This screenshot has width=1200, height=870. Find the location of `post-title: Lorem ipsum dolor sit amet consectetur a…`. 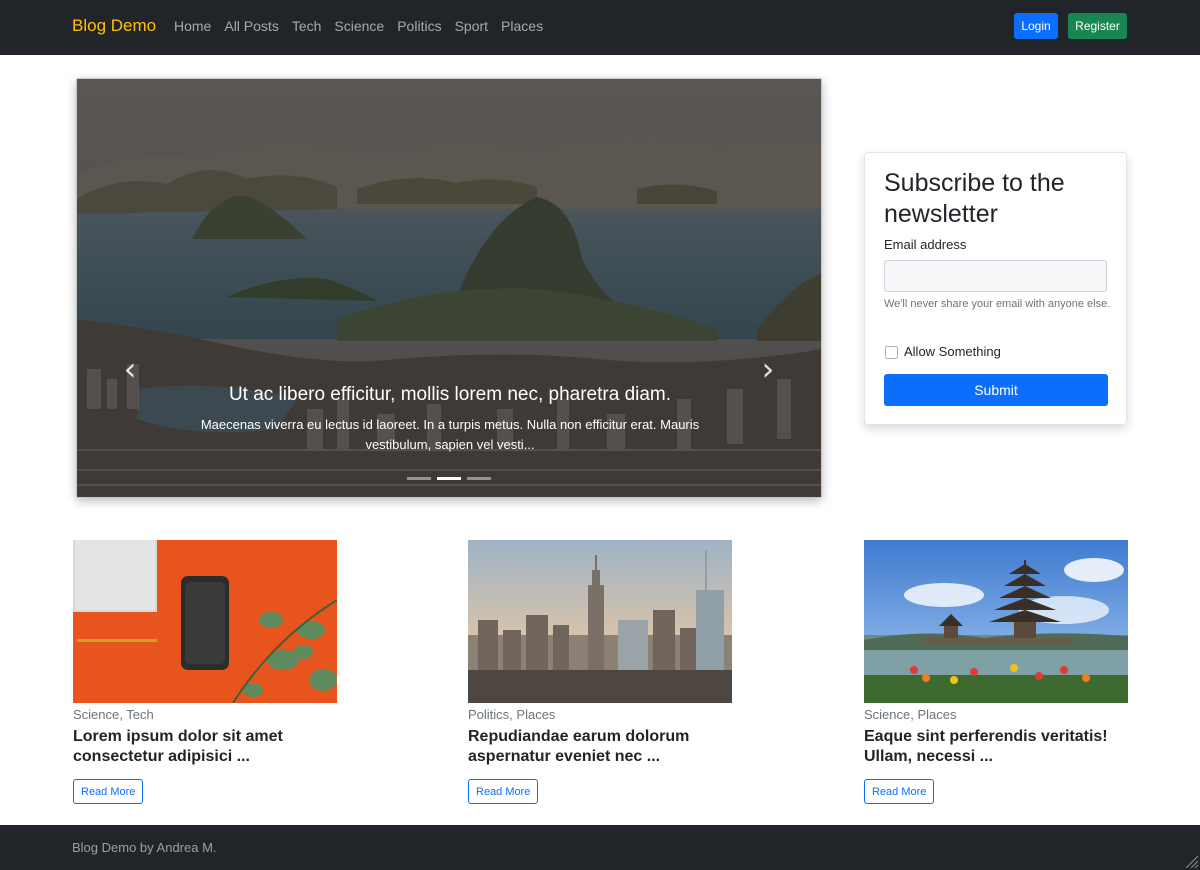

post-title: Lorem ipsum dolor sit amet consectetur a… is located at coordinates (178, 746).